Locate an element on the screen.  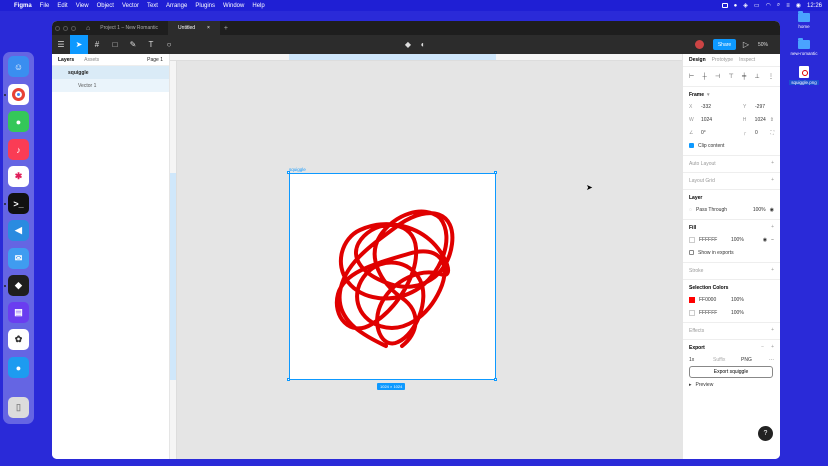
layer-opacity: 100% is located at coordinates (759, 210).